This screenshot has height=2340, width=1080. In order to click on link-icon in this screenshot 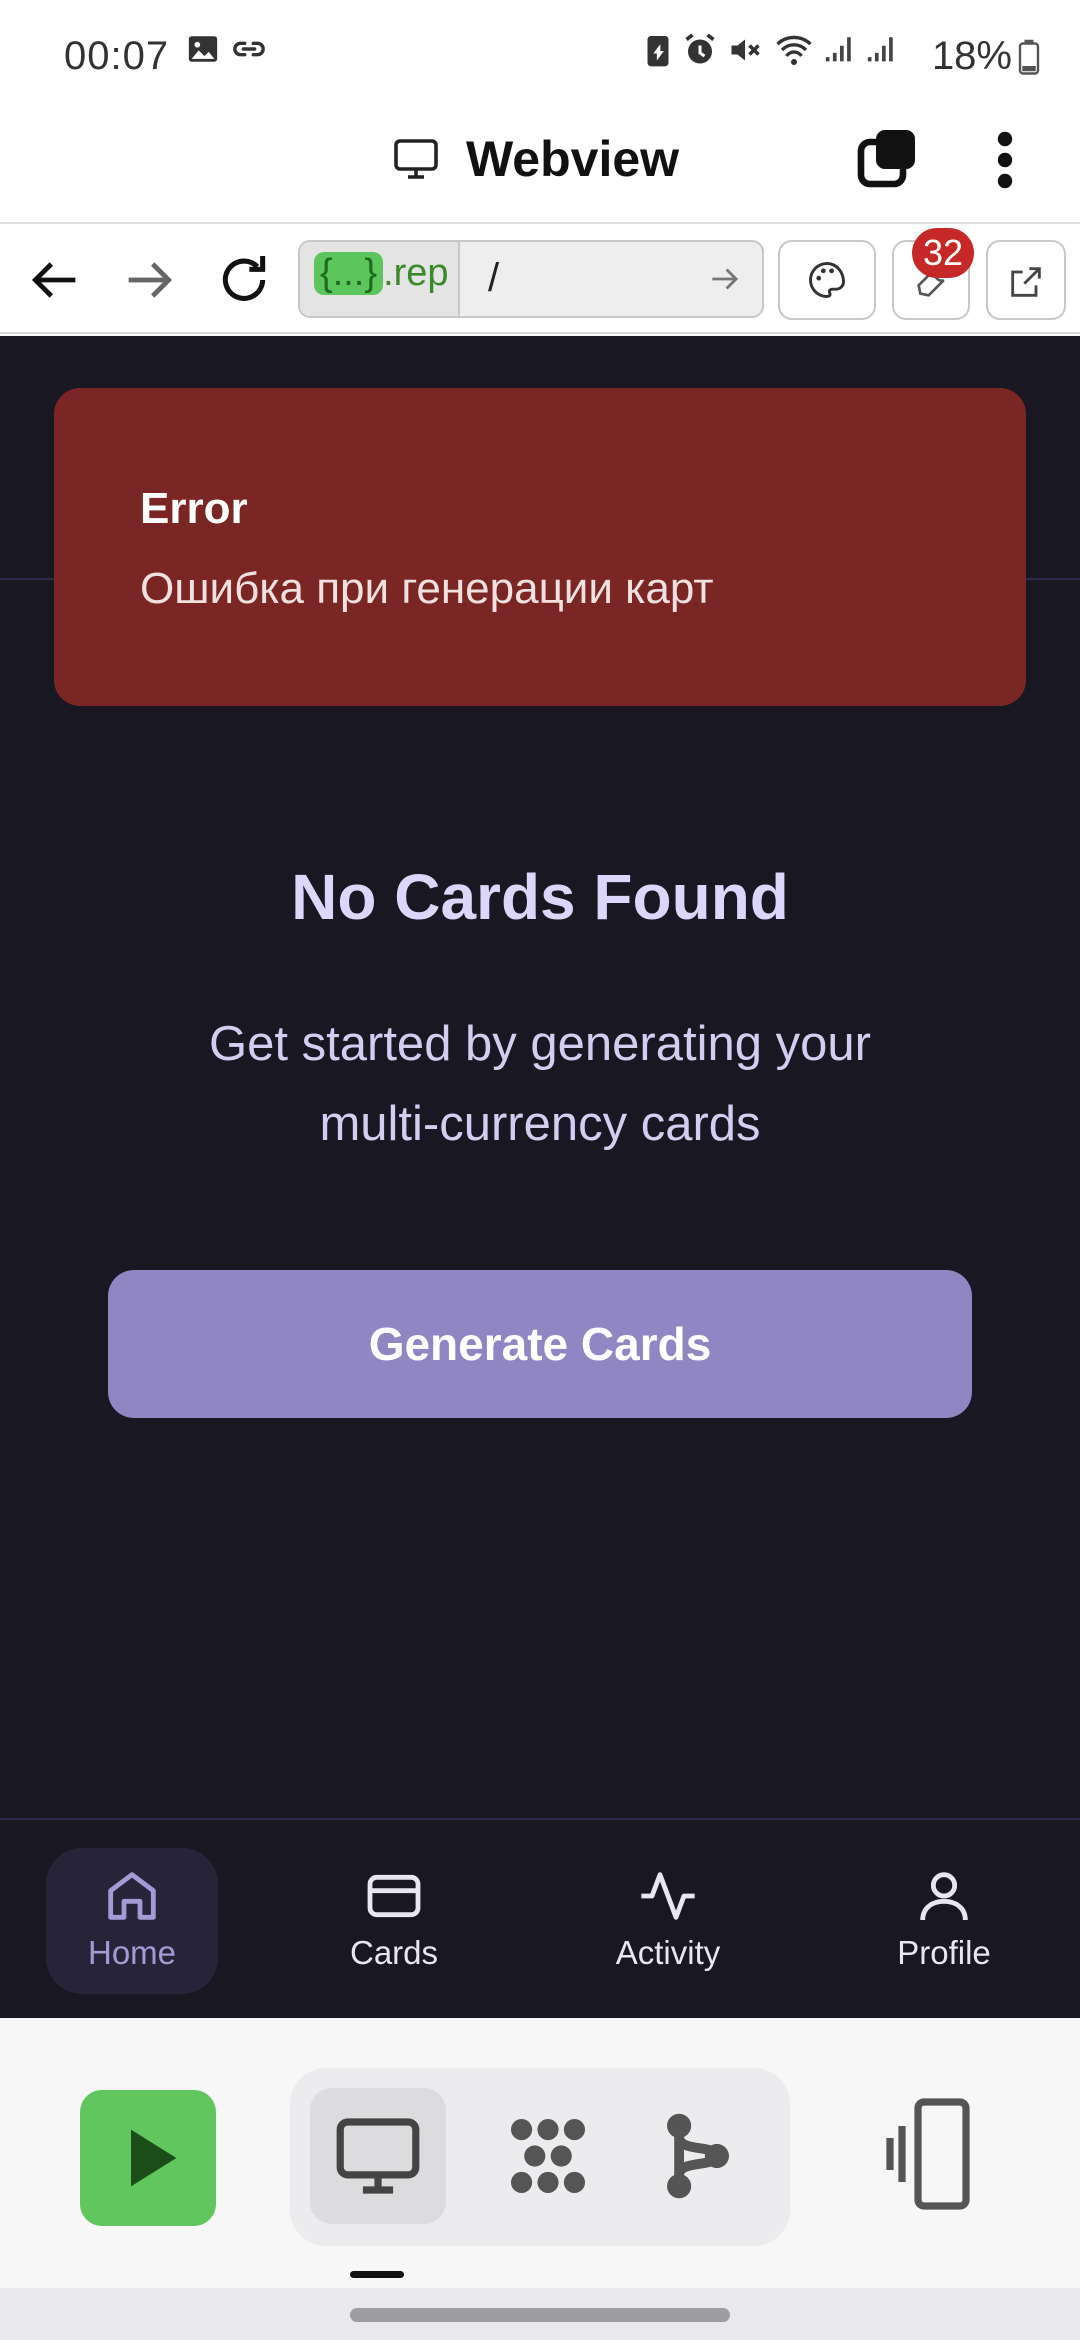, I will do `click(249, 49)`.